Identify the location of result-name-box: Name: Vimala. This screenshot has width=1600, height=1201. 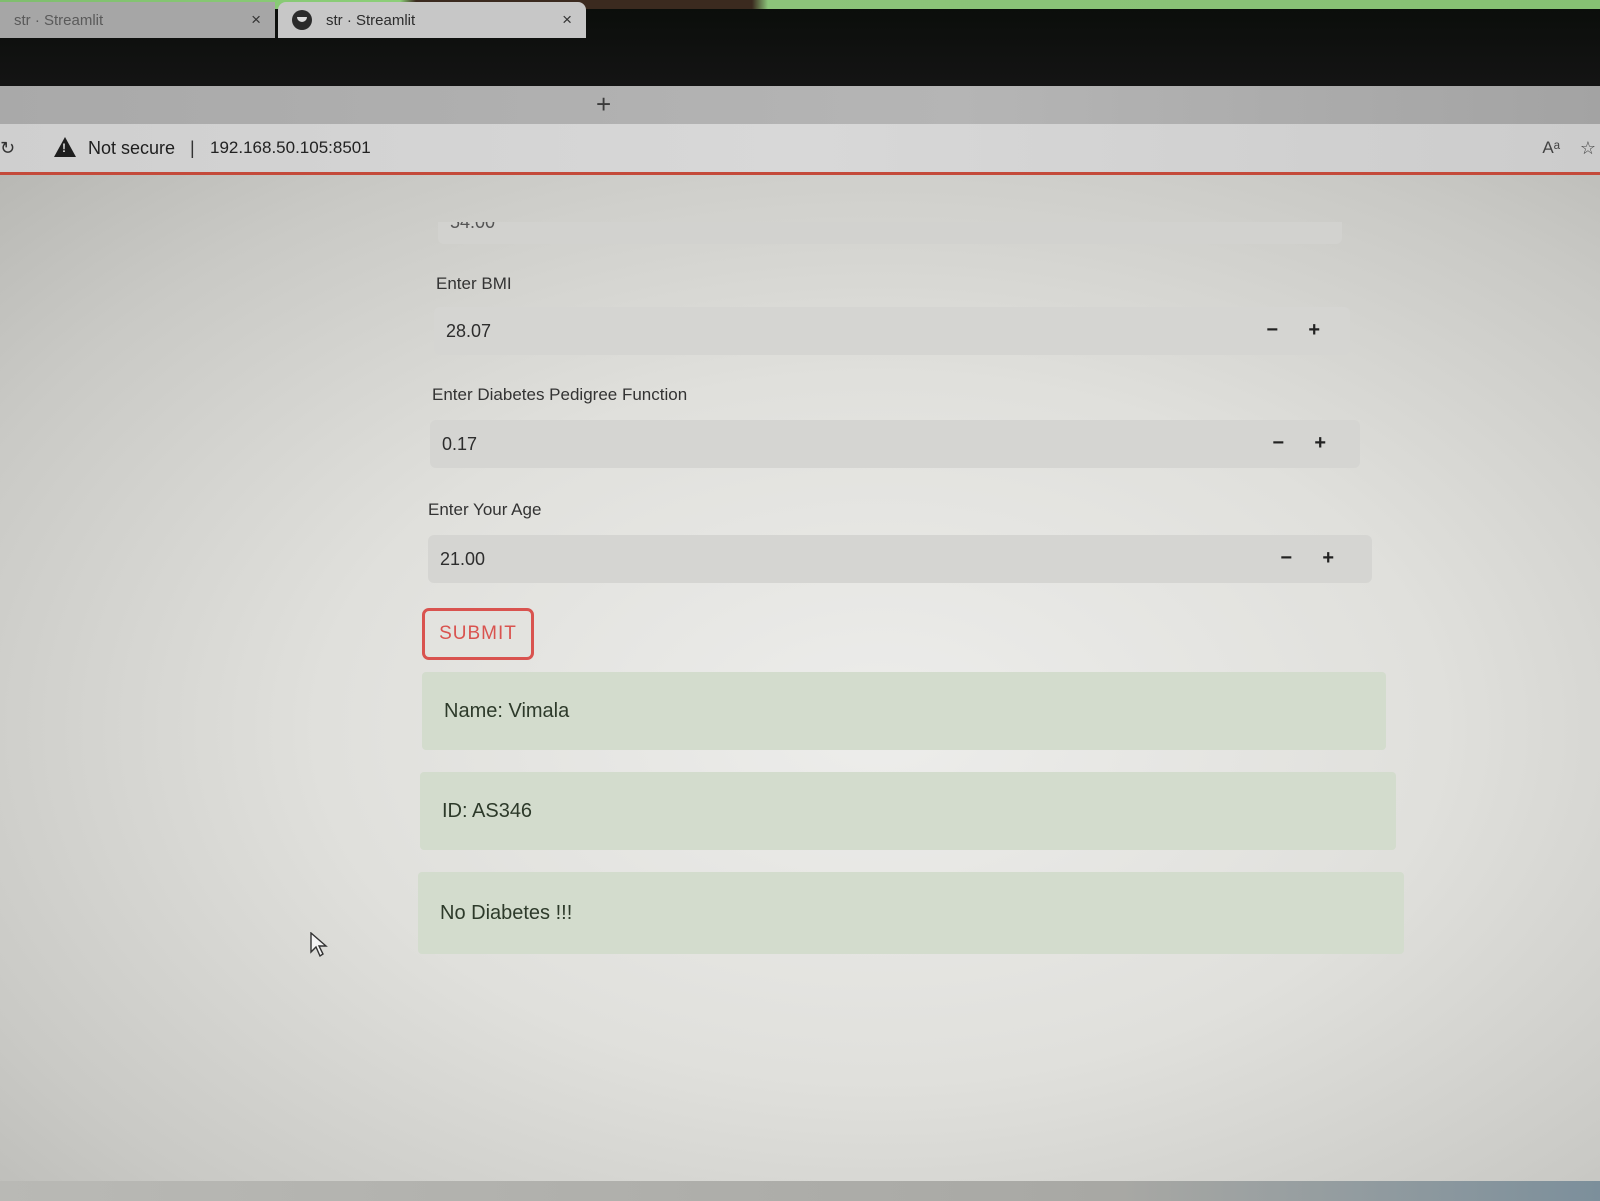
(904, 711).